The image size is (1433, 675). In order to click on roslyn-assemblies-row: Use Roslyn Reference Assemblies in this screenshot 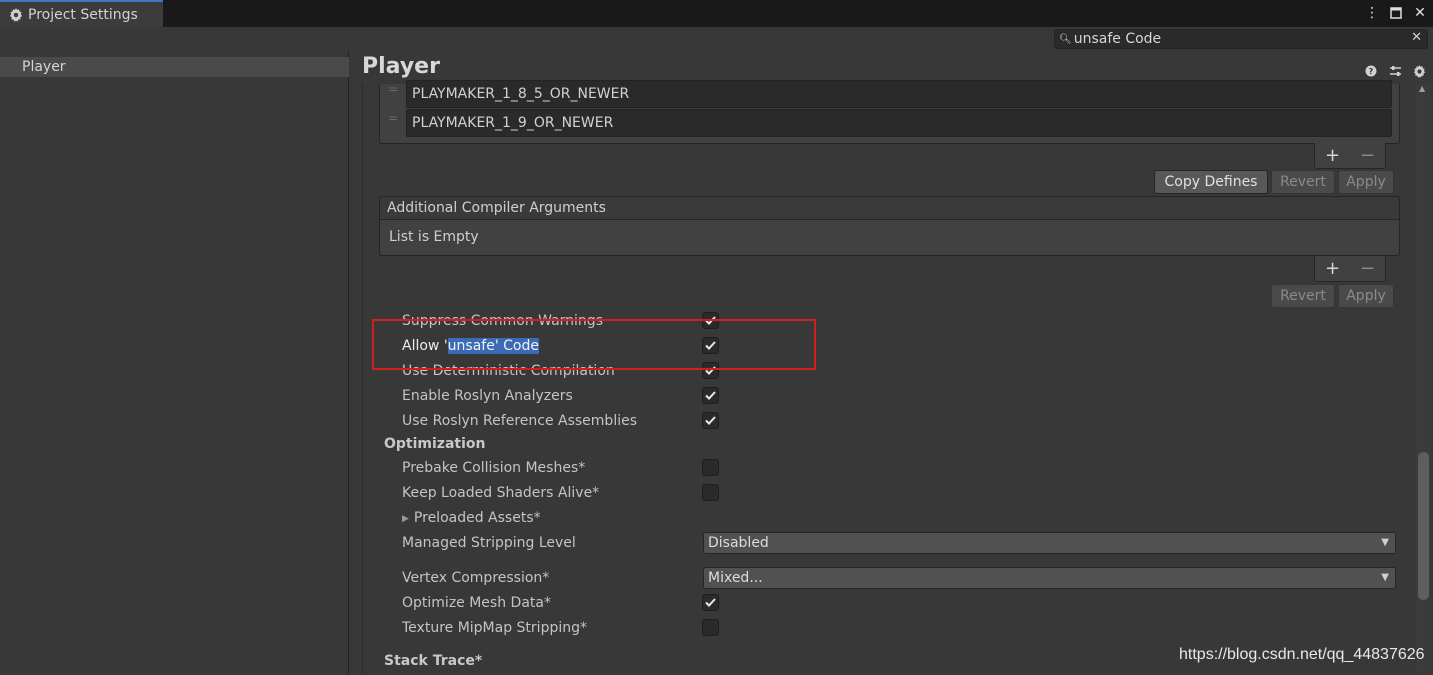, I will do `click(902, 421)`.